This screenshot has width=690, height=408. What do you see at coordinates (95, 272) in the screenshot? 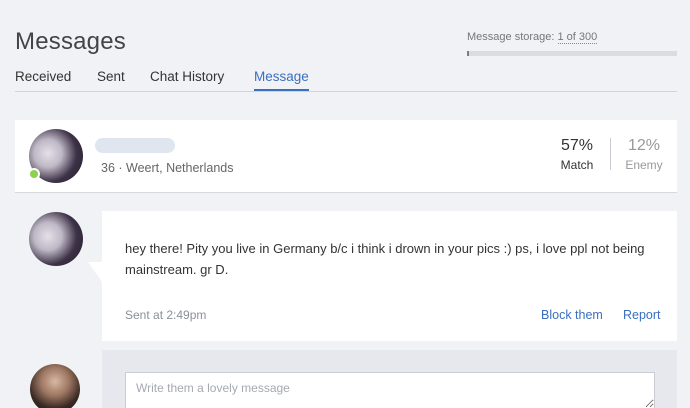
I see `bubble-tail` at bounding box center [95, 272].